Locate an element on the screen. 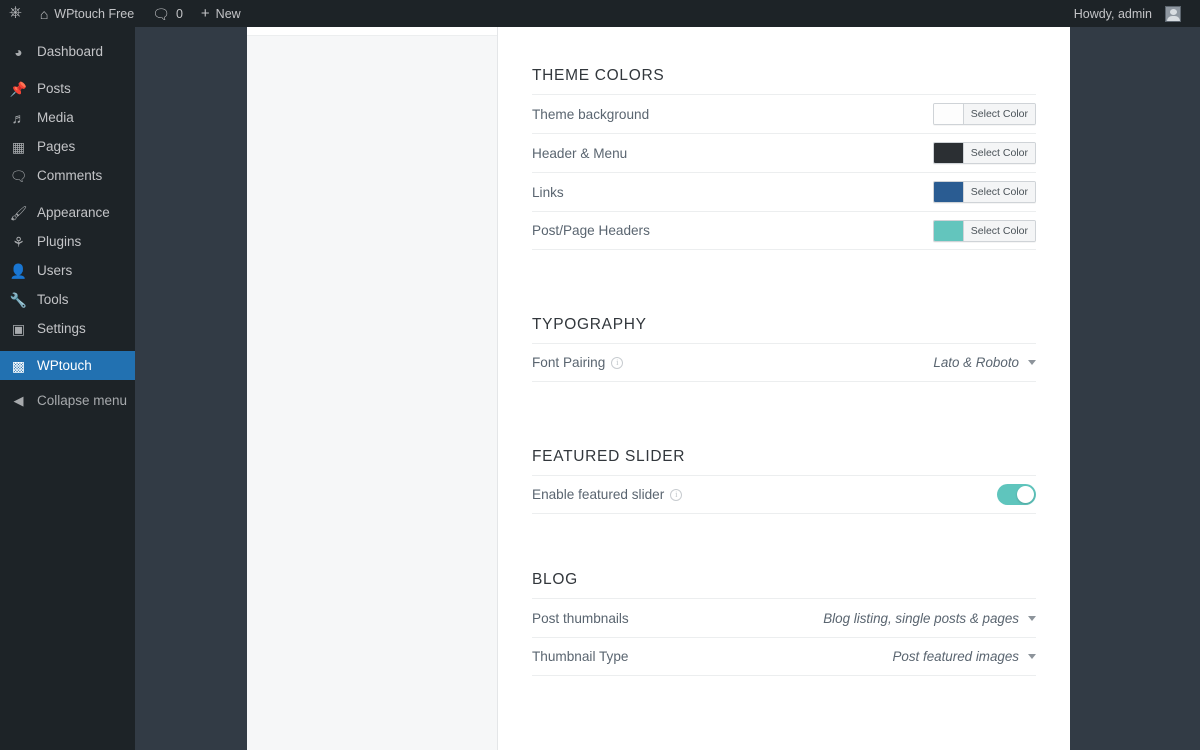 This screenshot has height=750, width=1200. select-font-pairing: Lato & Roboto is located at coordinates (984, 362).